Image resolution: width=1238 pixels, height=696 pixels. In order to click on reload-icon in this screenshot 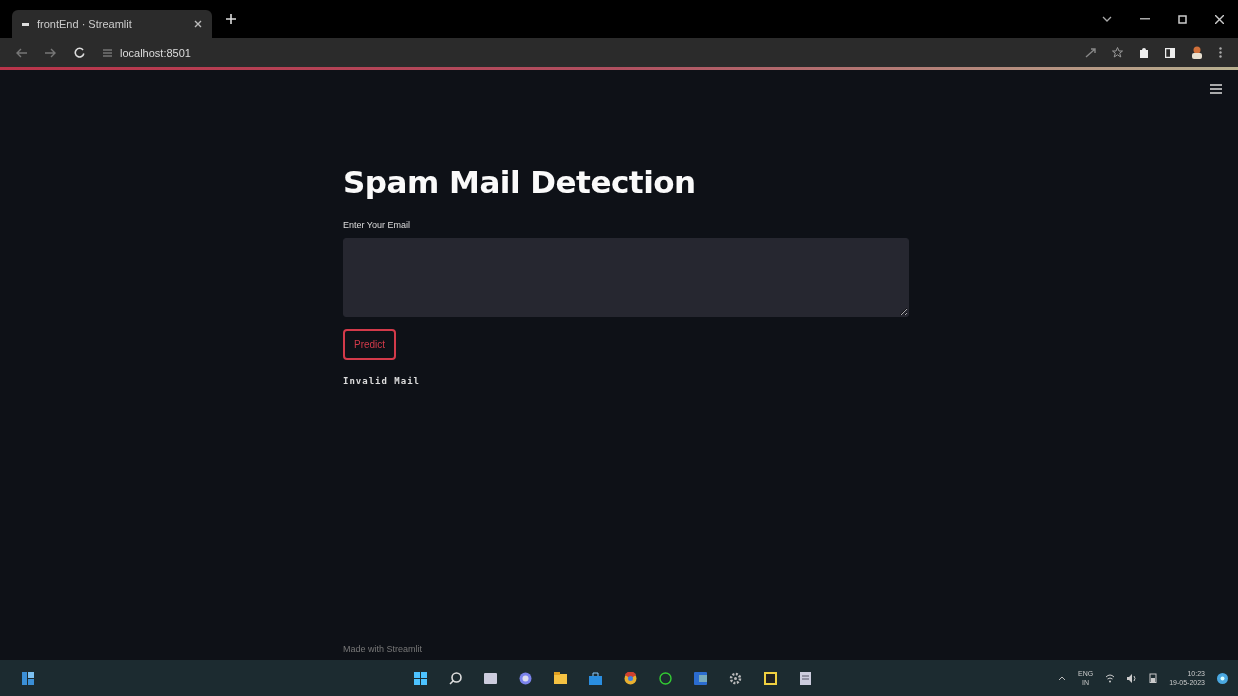, I will do `click(79, 52)`.